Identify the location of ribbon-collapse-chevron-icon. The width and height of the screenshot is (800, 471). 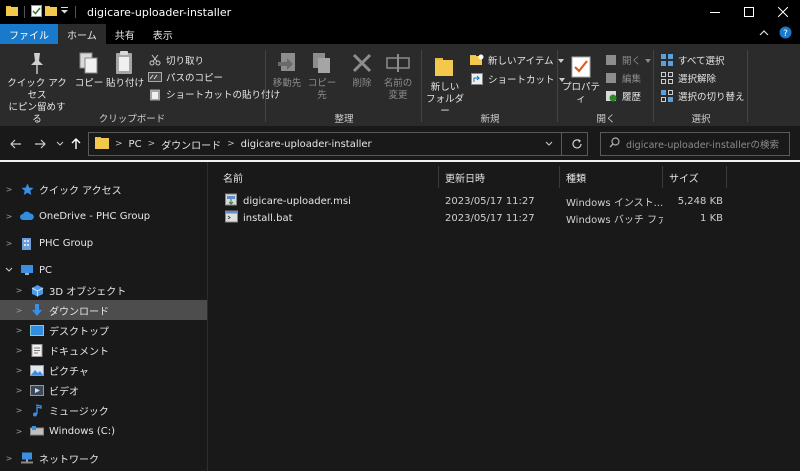
(764, 34).